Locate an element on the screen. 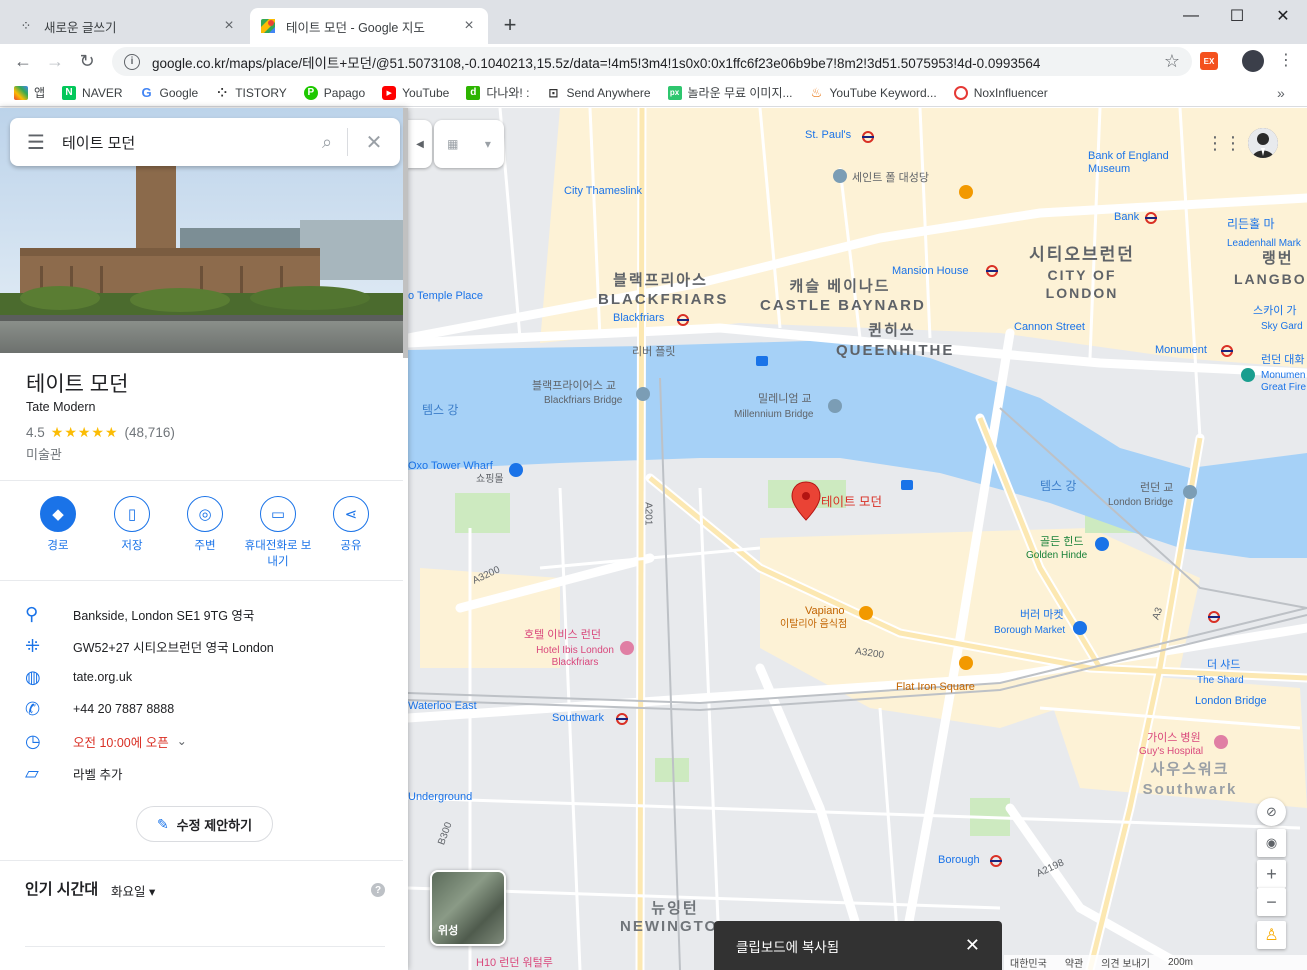  send-to-phone-button: ▭ 휴대전화로 보내기 is located at coordinates (278, 533).